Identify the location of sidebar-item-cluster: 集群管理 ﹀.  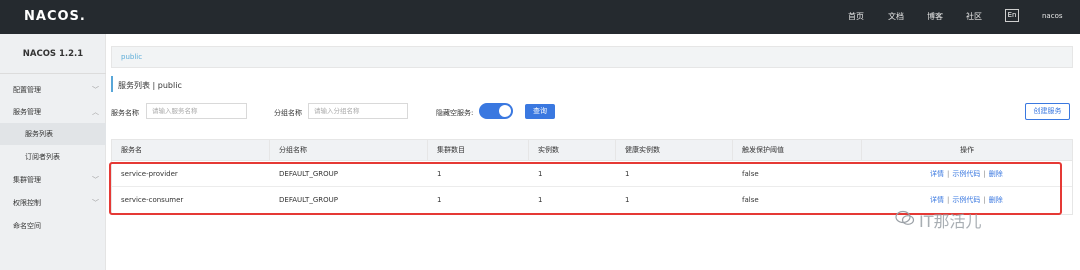
(53, 180).